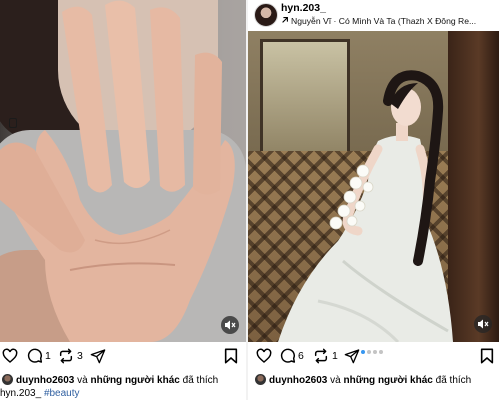  Describe the element at coordinates (48, 356) in the screenshot. I see `comment-count: 1` at that location.